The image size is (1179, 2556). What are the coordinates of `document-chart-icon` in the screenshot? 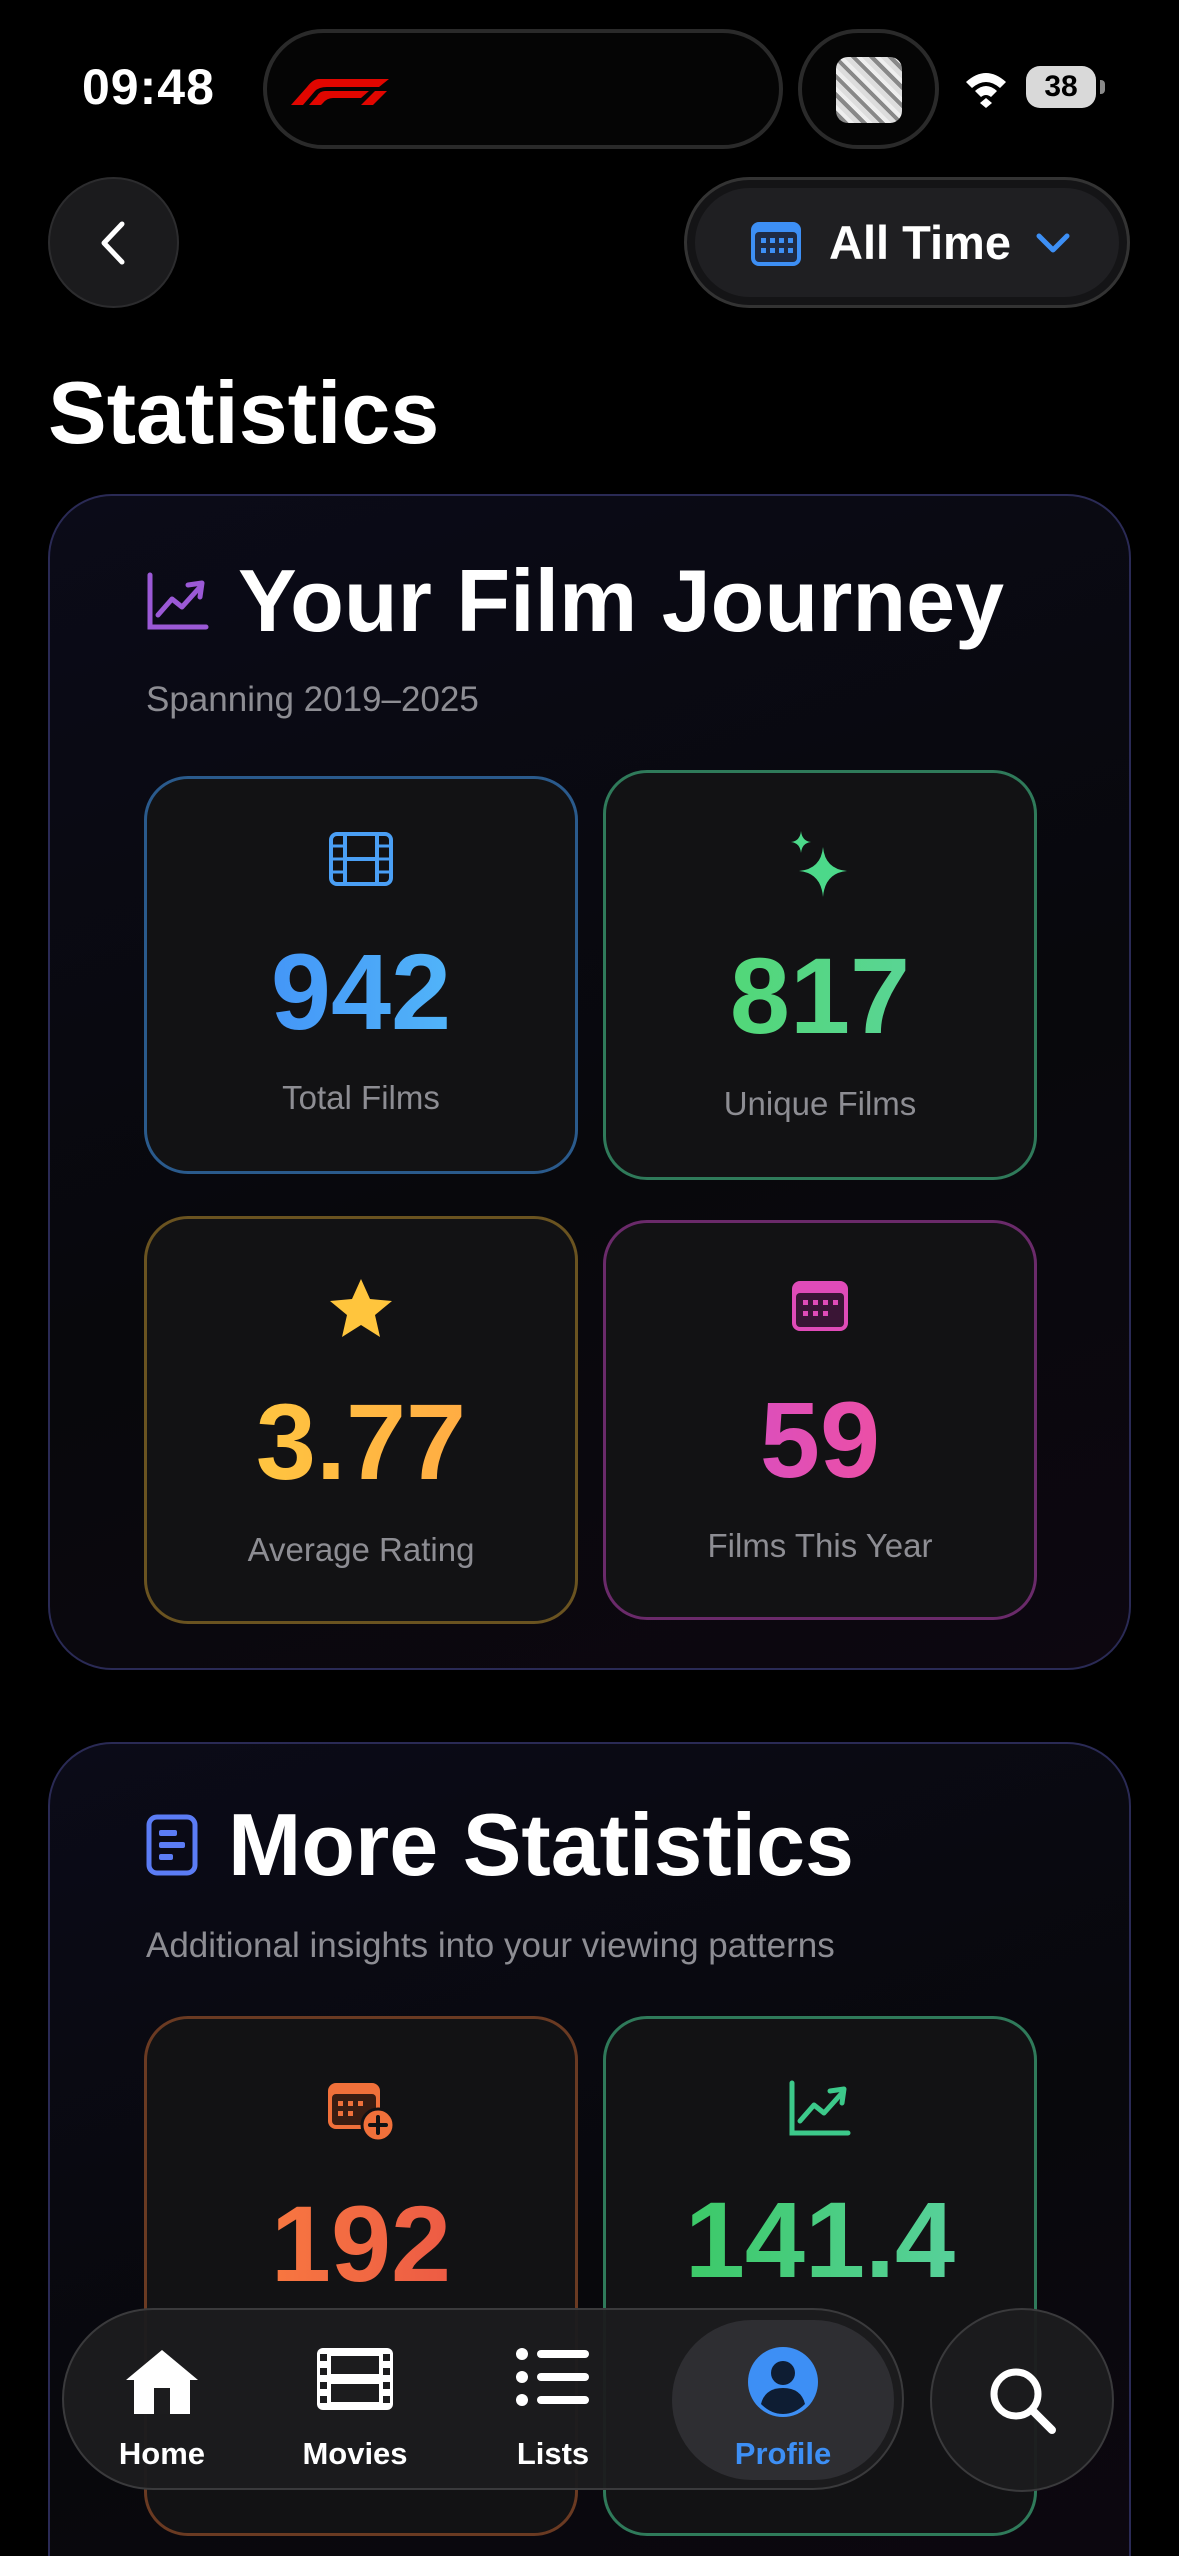 It's located at (172, 1845).